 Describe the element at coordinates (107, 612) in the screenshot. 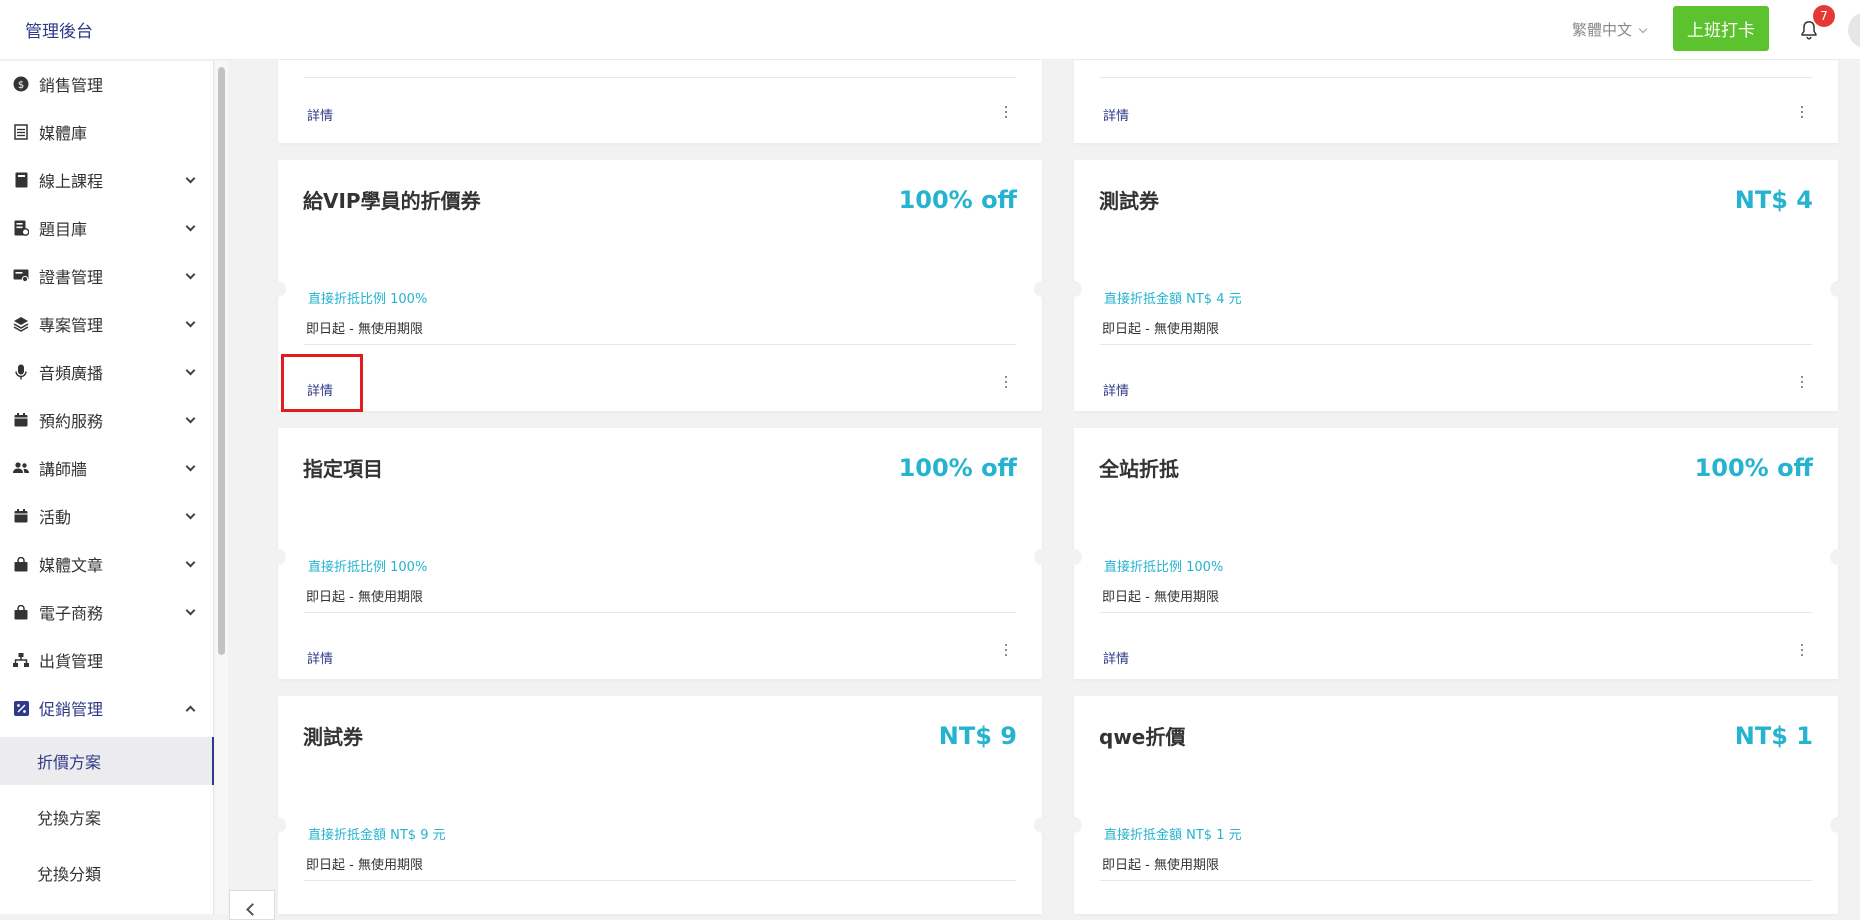

I see `sidebar-item-ecommerce: 電子商務` at that location.